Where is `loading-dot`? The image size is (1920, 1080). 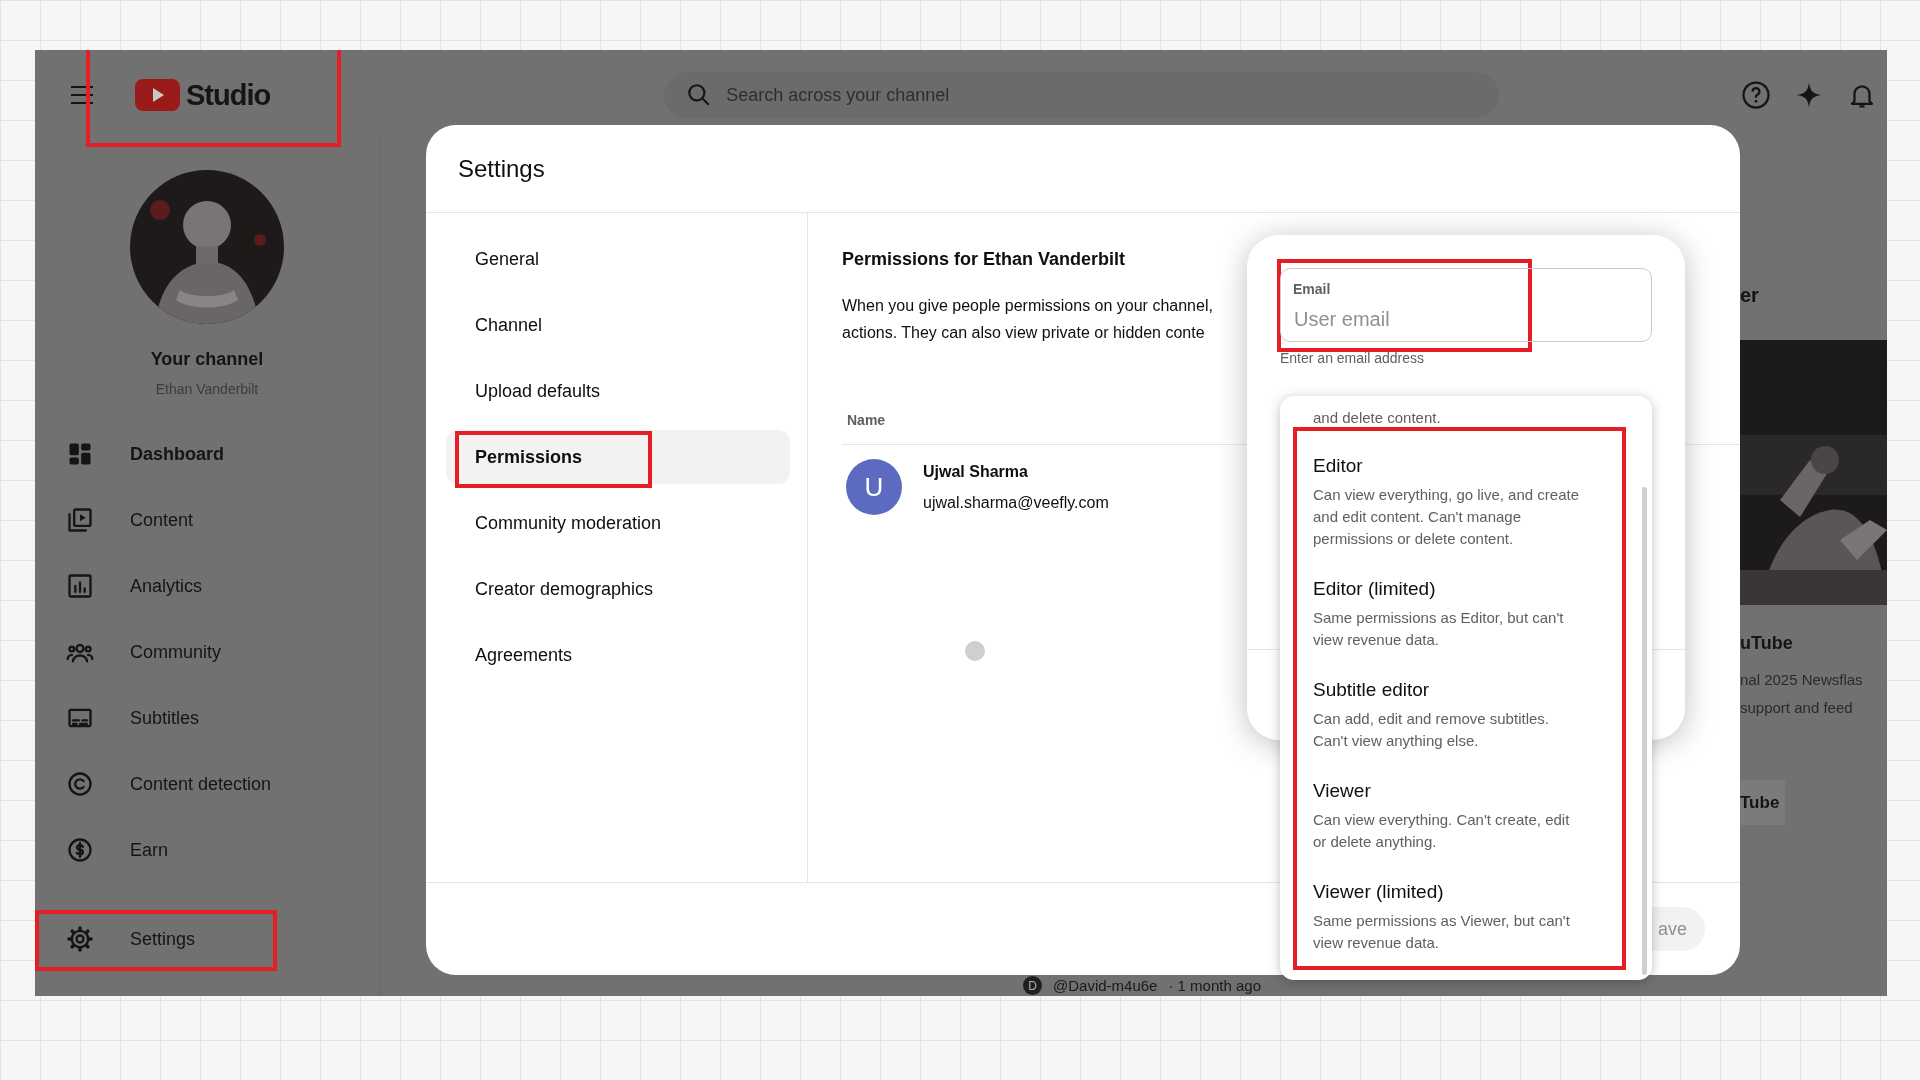 loading-dot is located at coordinates (975, 651).